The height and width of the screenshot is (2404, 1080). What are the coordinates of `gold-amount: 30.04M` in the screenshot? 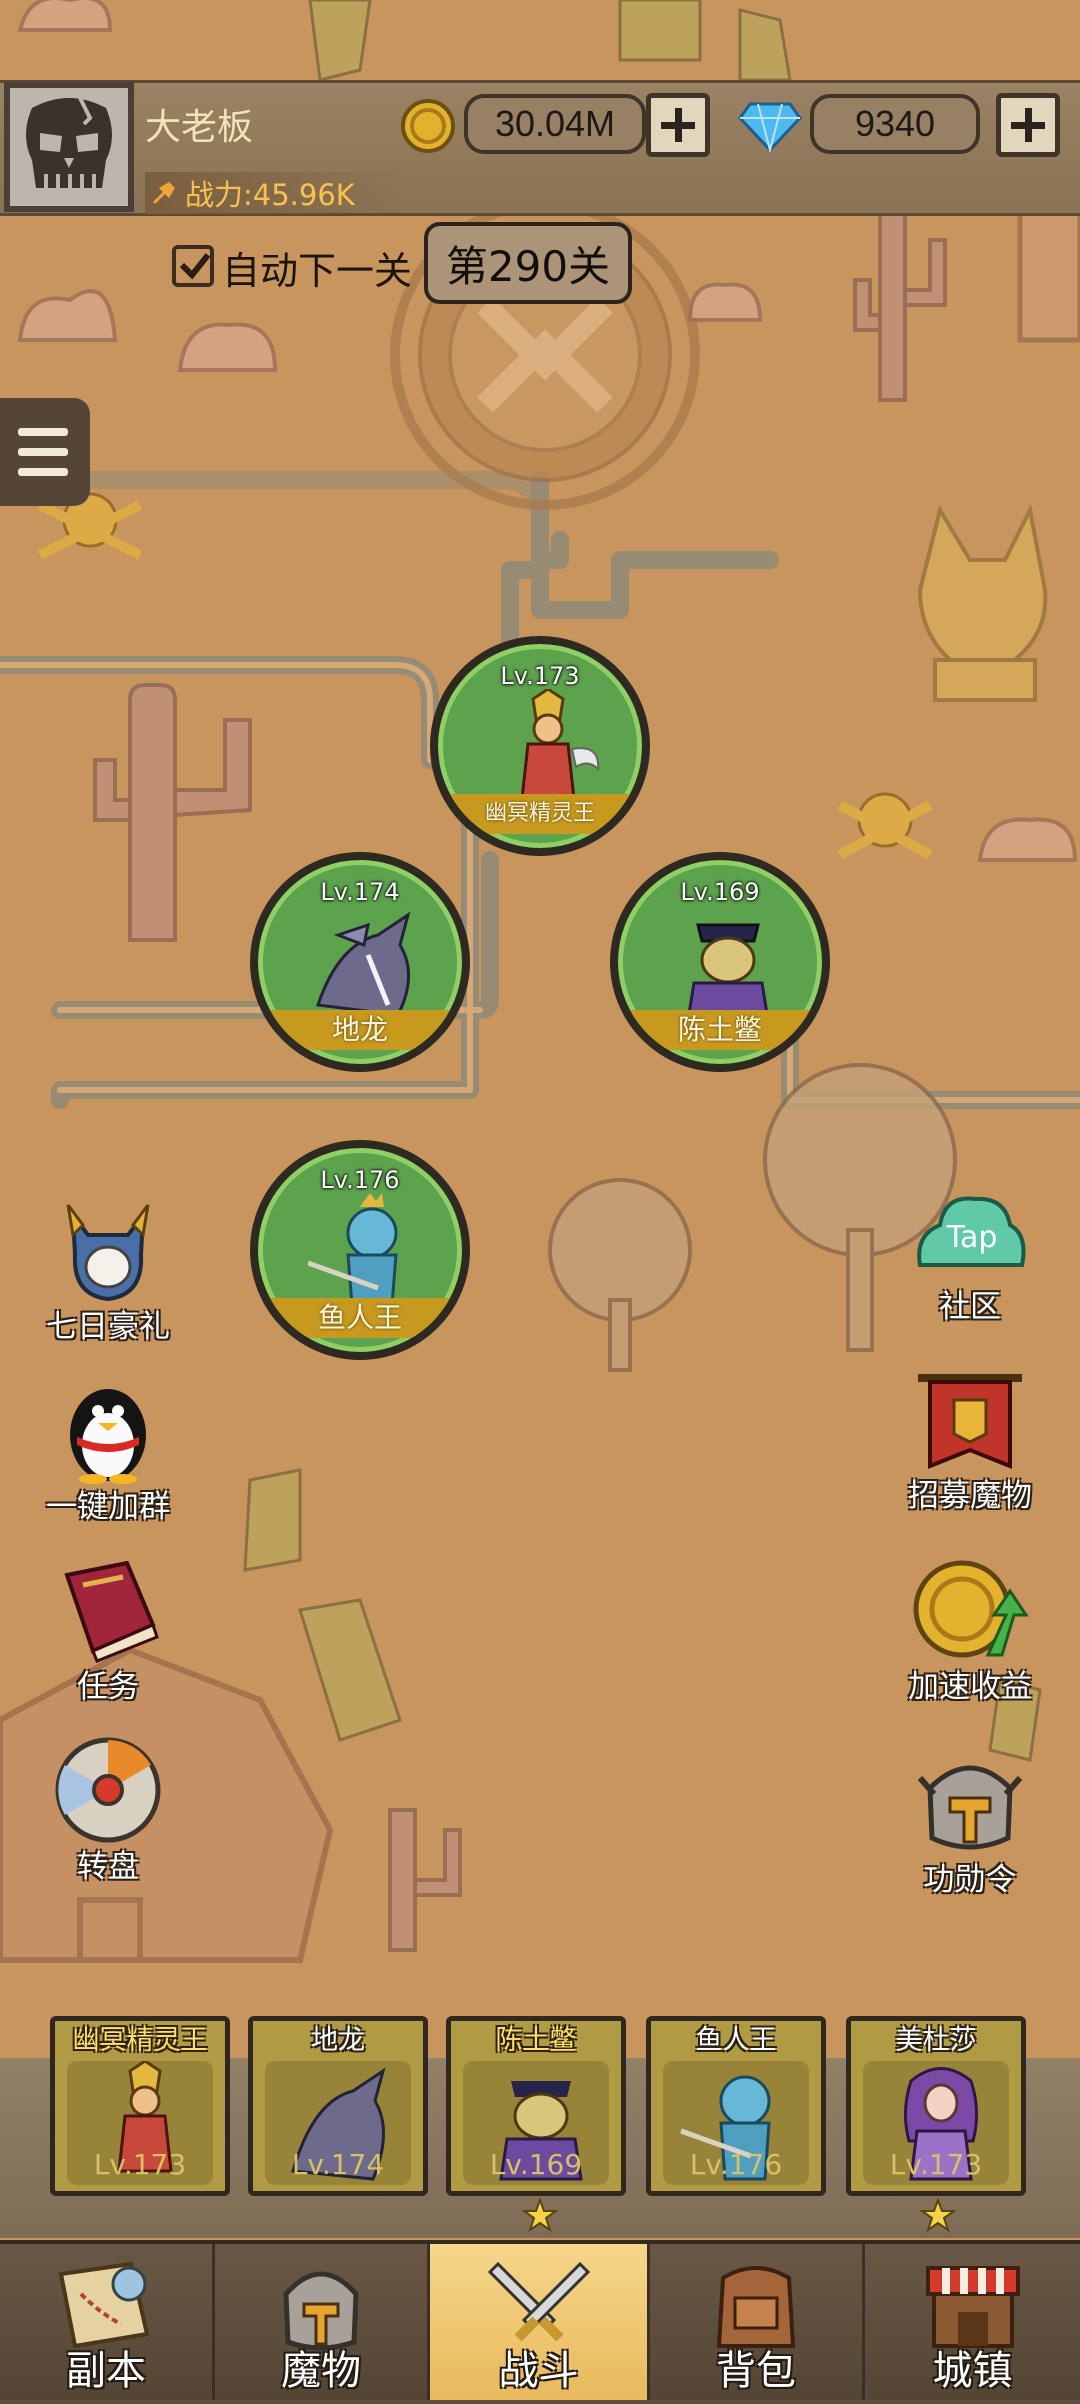 It's located at (555, 124).